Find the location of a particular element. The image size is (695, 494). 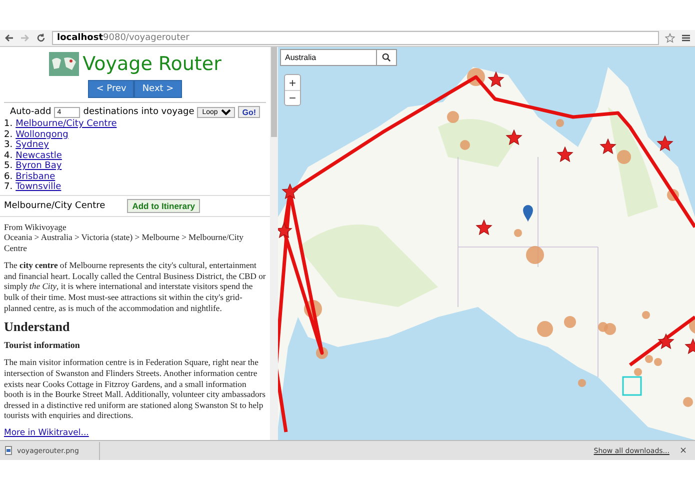

destination-link: Byron Bay is located at coordinates (39, 166).